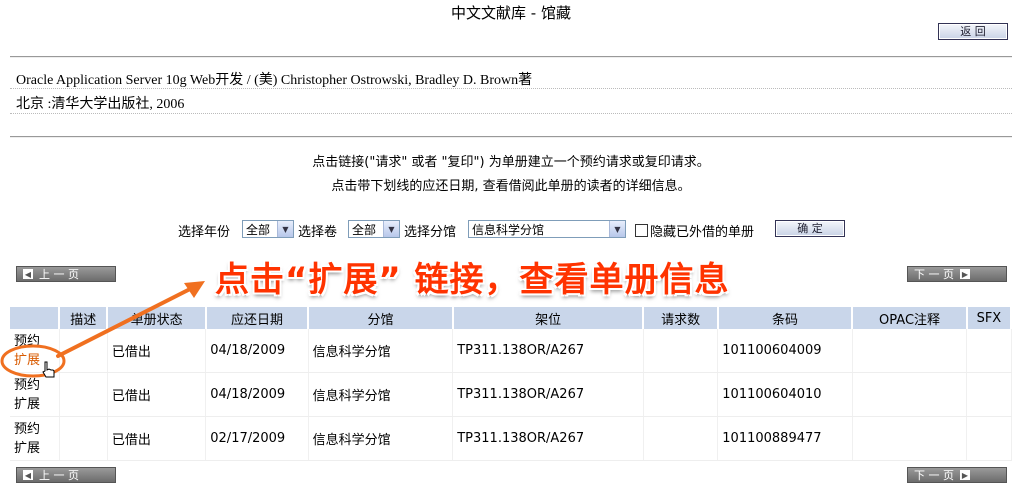  Describe the element at coordinates (989, 318) in the screenshot. I see `col-header-sfx: SFX` at that location.